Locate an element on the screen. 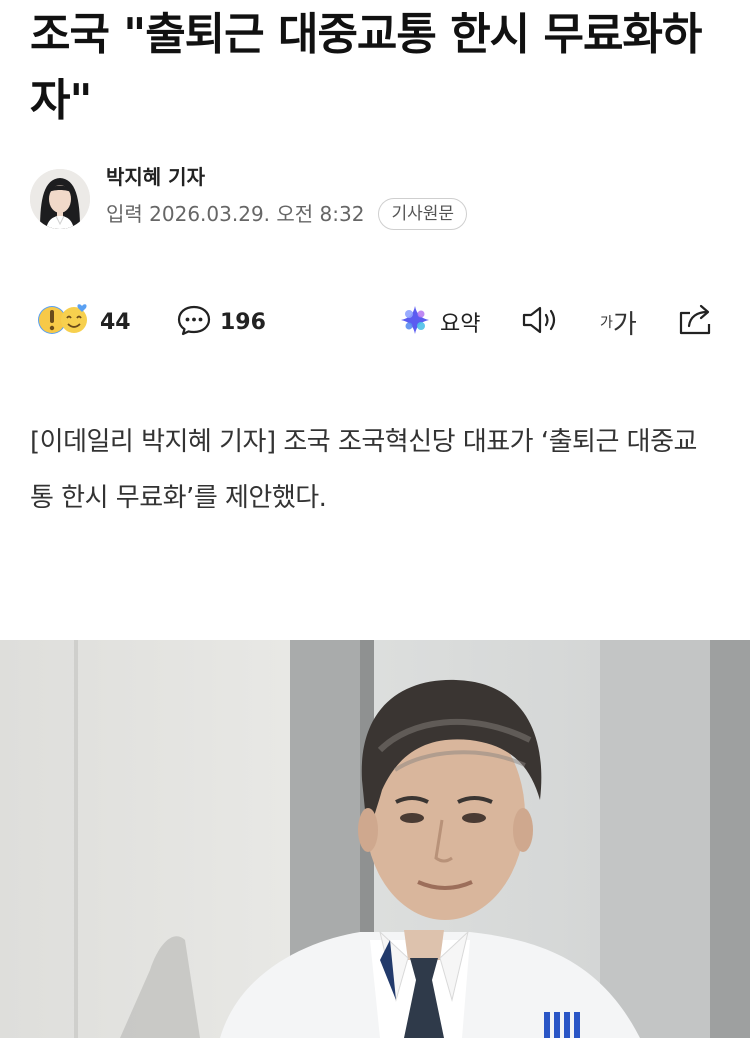 The width and height of the screenshot is (750, 1038). ai-summary-sparkle-icon is located at coordinates (415, 322).